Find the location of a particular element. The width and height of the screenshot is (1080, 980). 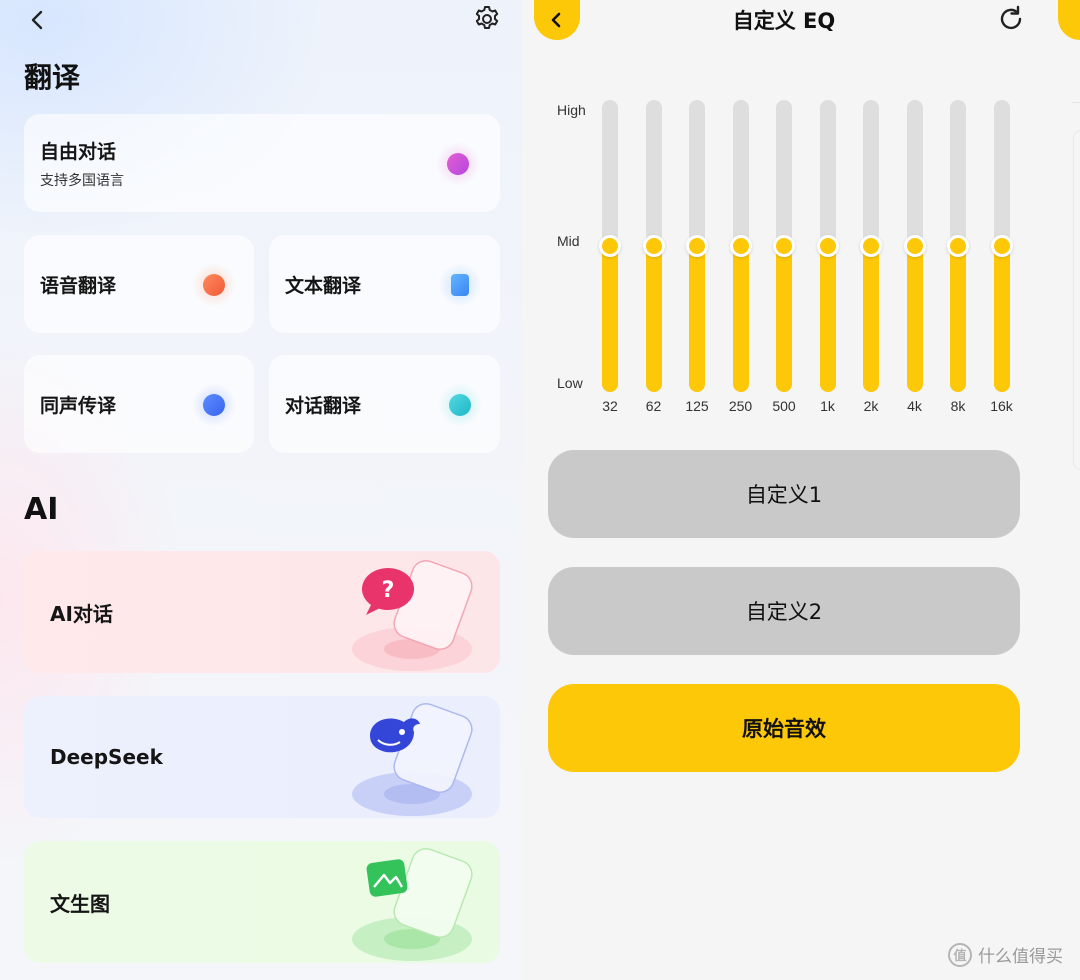

text-to-image-label: 文生图 is located at coordinates (80, 903).